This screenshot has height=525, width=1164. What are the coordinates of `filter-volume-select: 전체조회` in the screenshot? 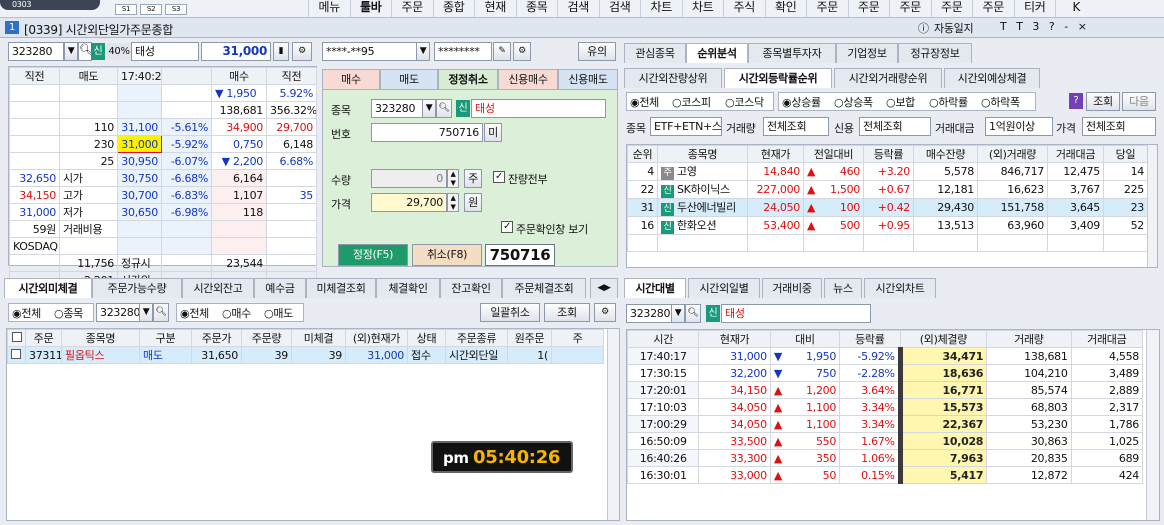 It's located at (796, 126).